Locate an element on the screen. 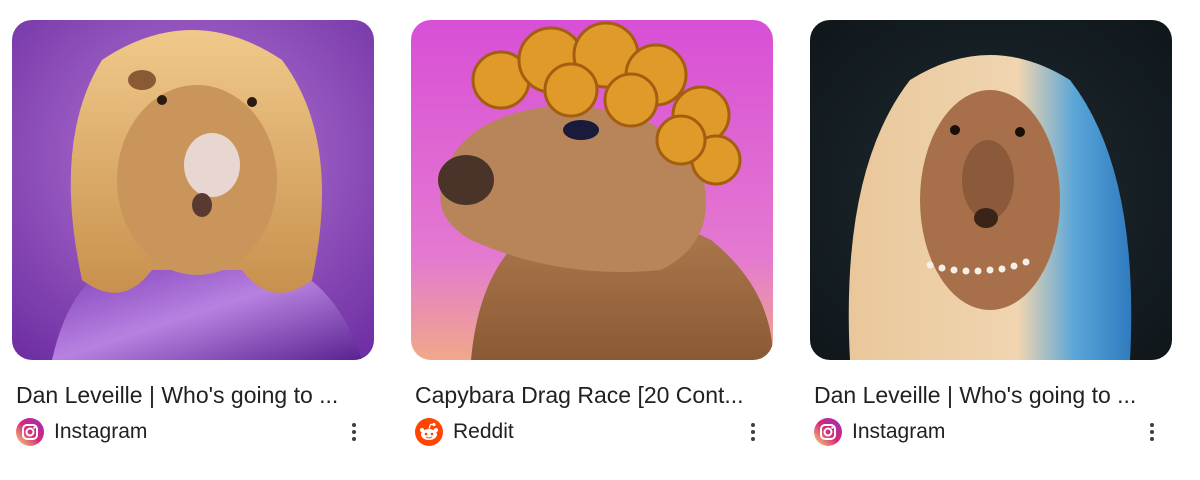 The width and height of the screenshot is (1200, 480). source-name: Reddit is located at coordinates (483, 432).